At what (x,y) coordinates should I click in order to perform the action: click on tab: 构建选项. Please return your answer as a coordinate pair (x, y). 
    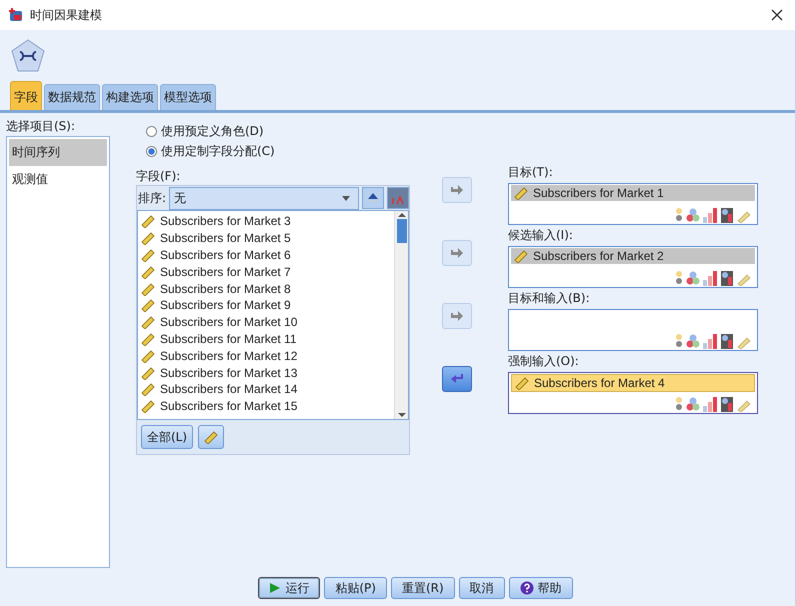
    Looking at the image, I should click on (130, 97).